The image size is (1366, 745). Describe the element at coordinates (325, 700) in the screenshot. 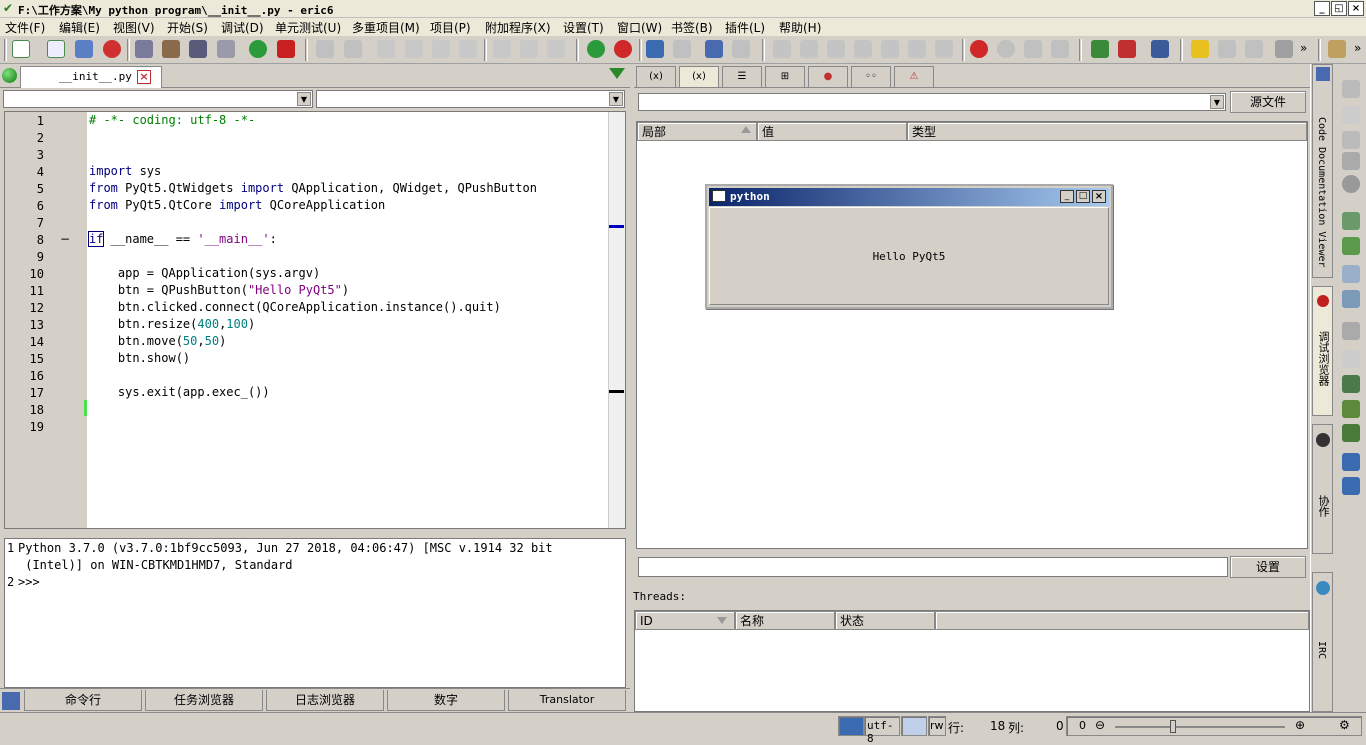

I see `tab-log-viewer: 日志浏览器` at that location.